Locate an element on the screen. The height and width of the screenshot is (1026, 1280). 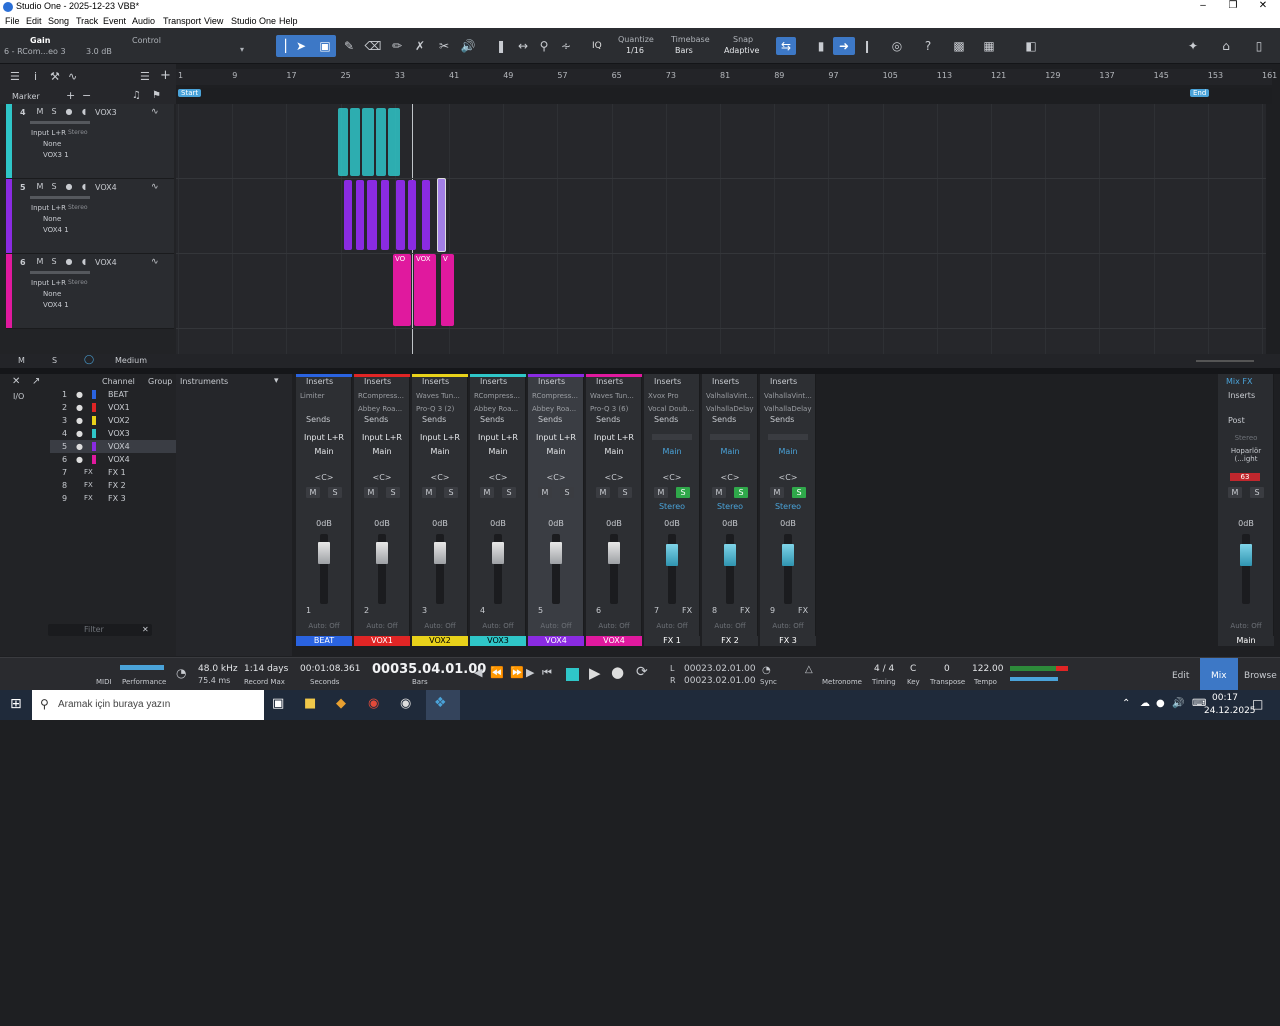
channel-row: 3 ● VOX2 is located at coordinates (115, 420).